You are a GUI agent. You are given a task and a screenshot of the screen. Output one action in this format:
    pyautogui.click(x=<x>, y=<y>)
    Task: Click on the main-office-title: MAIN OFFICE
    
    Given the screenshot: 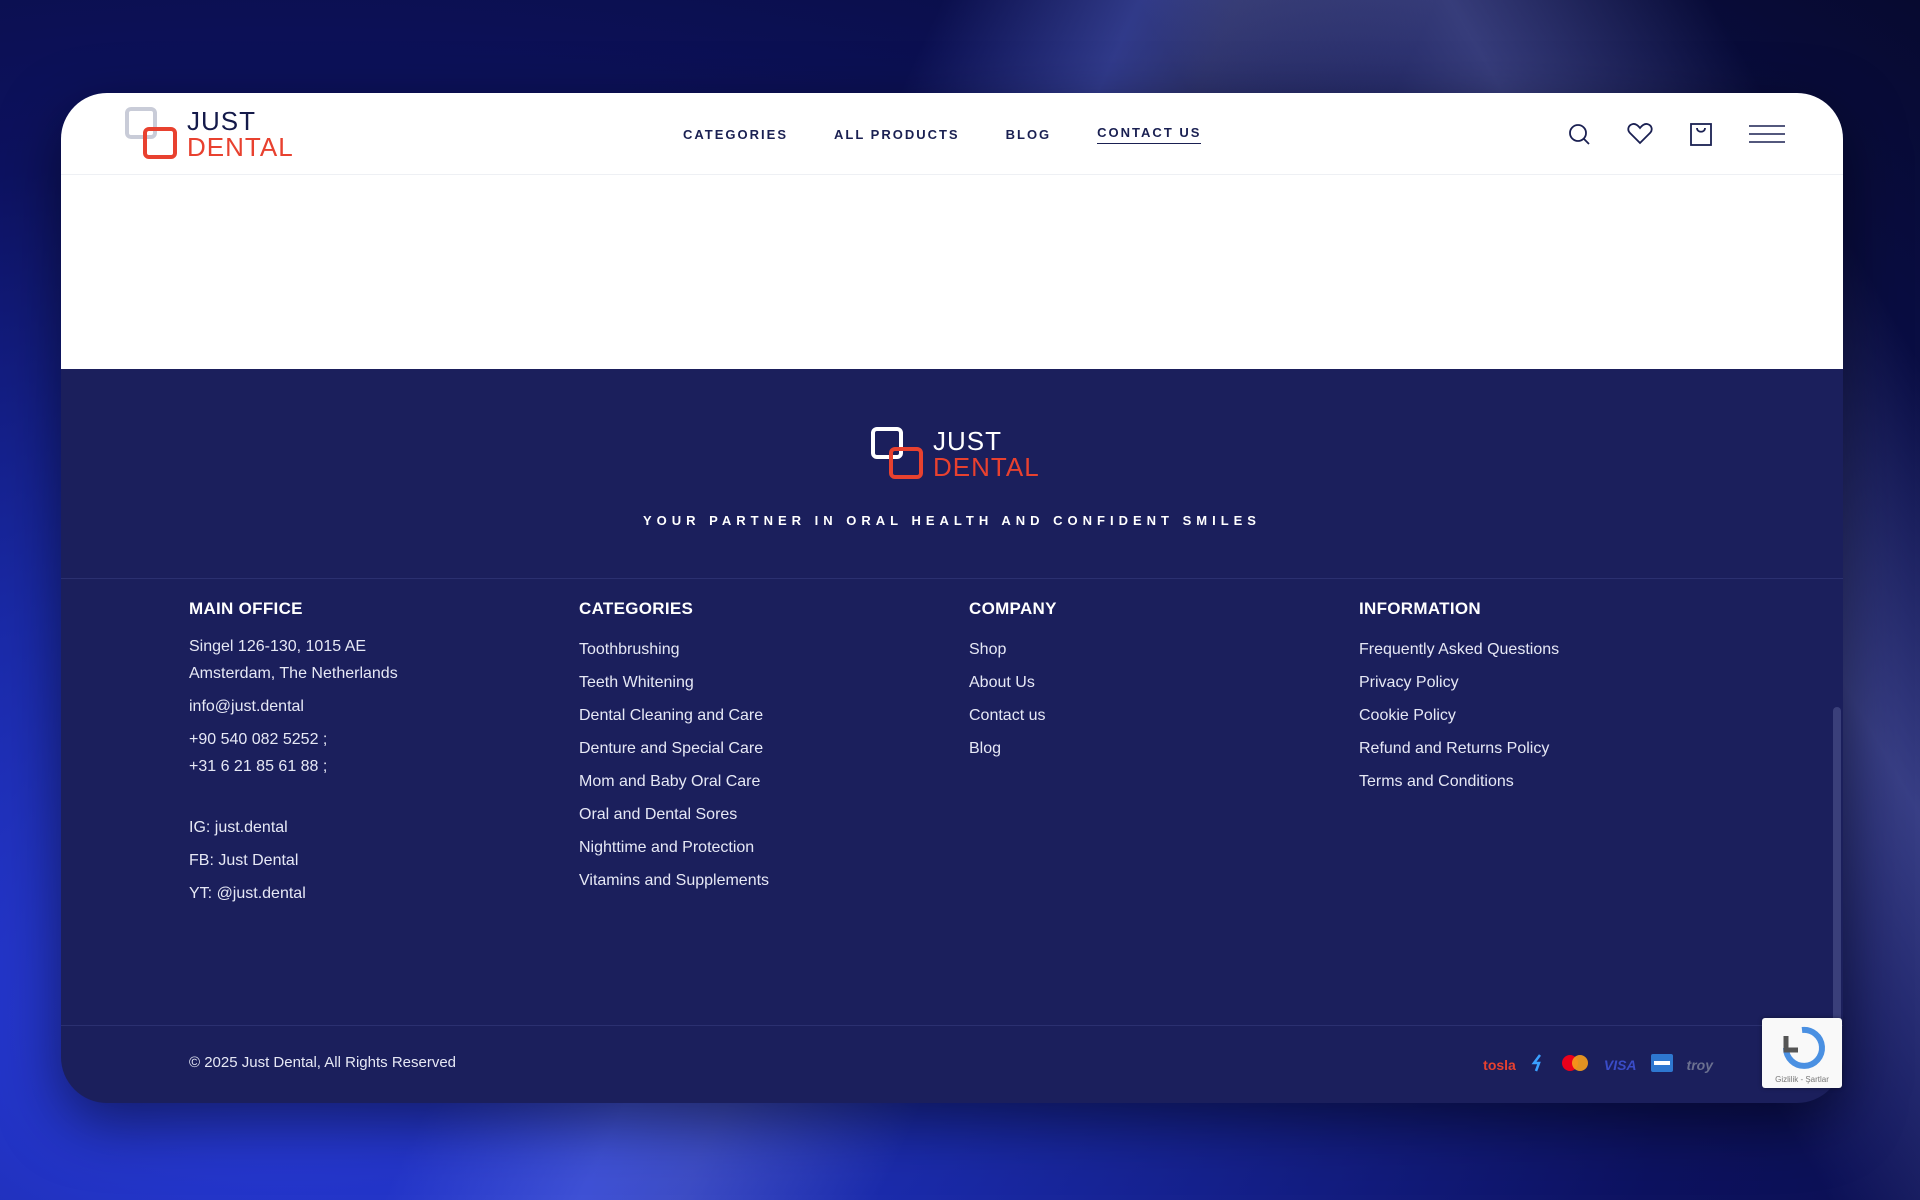 What is the action you would take?
    pyautogui.click(x=246, y=608)
    